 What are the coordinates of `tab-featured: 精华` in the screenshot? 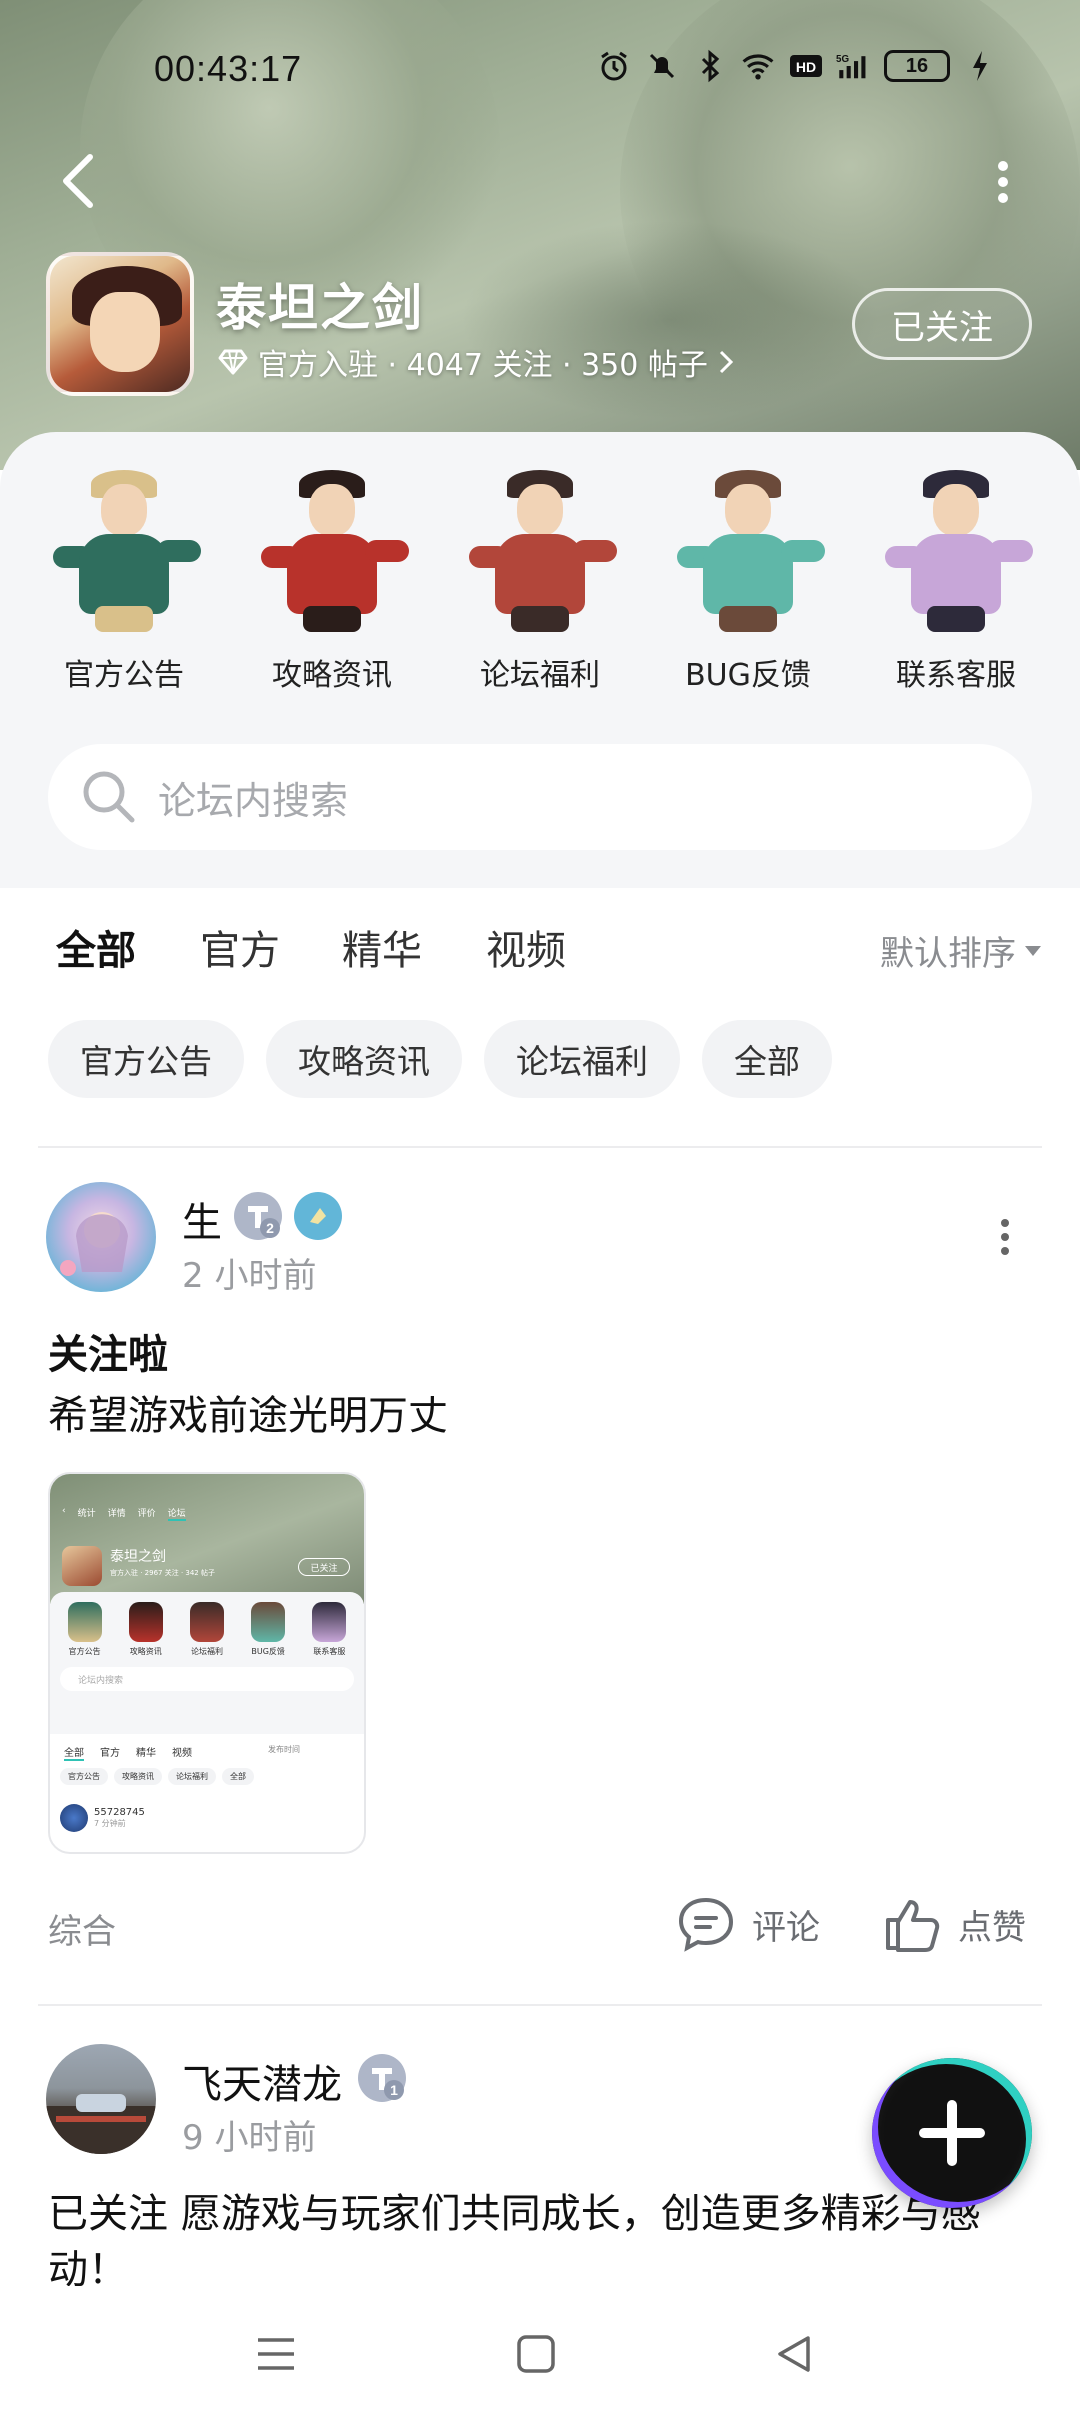 It's located at (382, 947).